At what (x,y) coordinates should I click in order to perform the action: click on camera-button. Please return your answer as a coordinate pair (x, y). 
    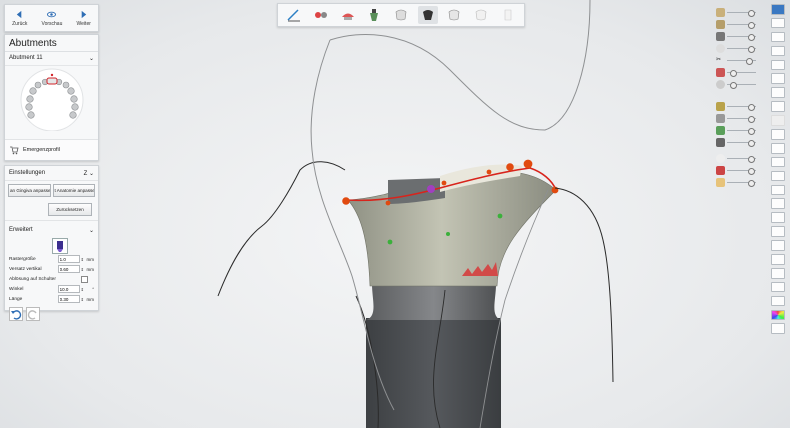
    Looking at the image, I should click on (778, 329).